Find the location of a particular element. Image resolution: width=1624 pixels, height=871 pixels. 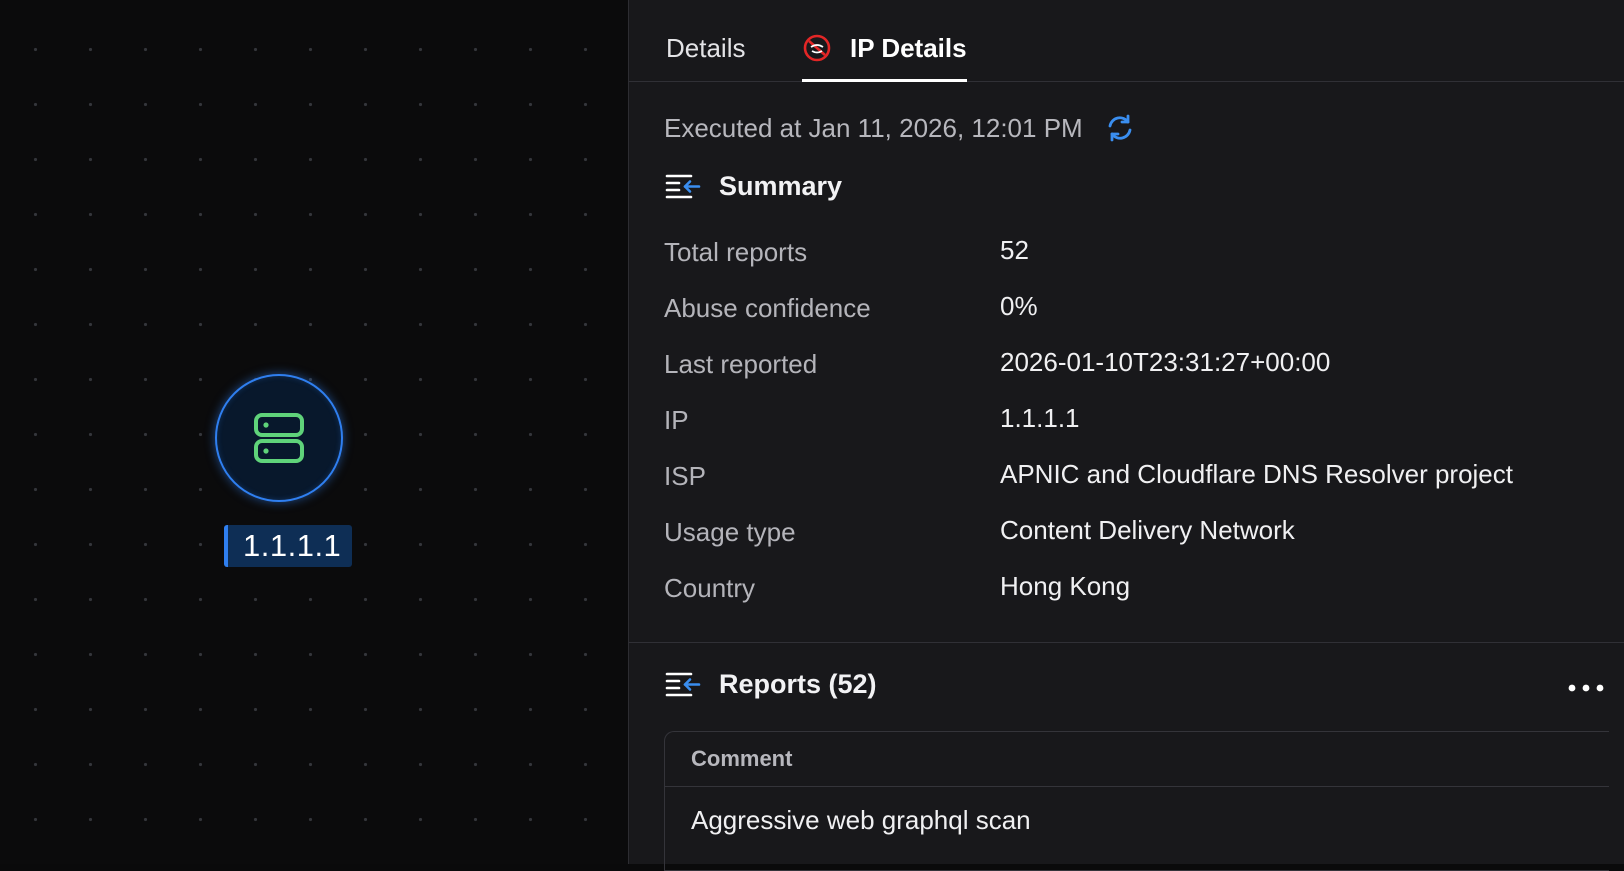

tab-details-label: Details is located at coordinates (706, 48).